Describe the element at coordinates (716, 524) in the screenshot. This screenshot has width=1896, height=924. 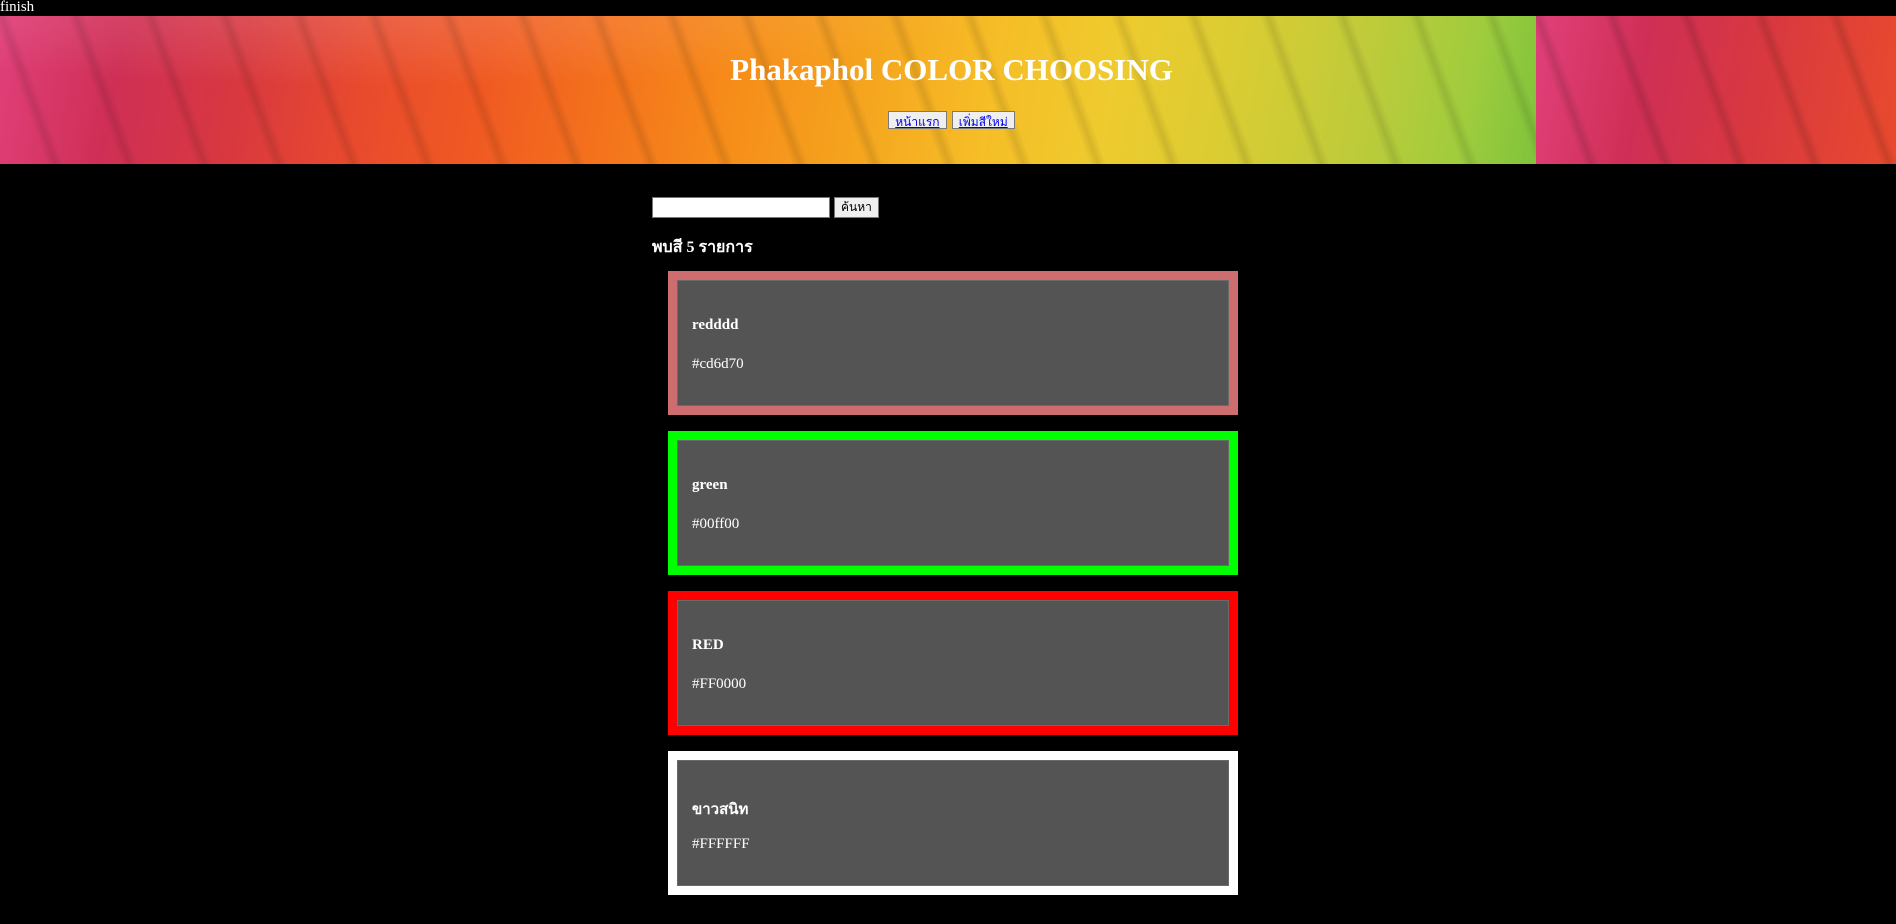
I see `color-hex: #00ff00` at that location.